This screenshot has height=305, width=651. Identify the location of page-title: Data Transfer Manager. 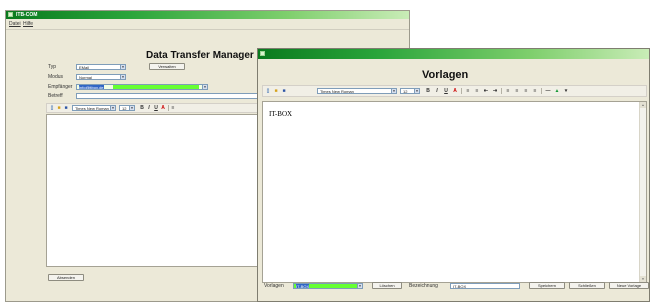
(200, 55).